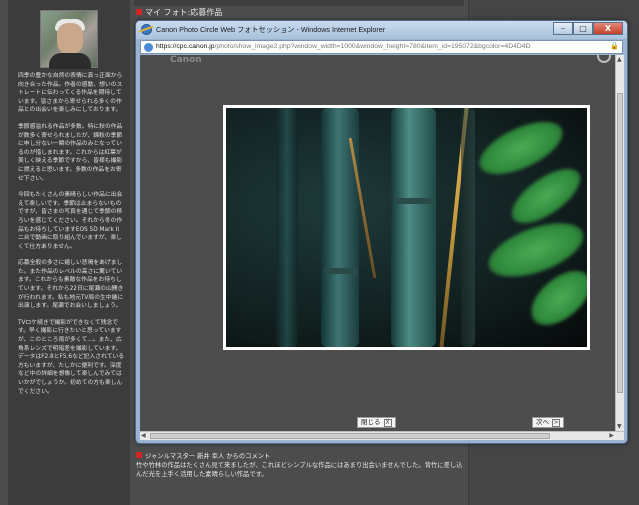 This screenshot has width=639, height=505. What do you see at coordinates (387, 422) in the screenshot?
I see `close-x-icon: X` at bounding box center [387, 422].